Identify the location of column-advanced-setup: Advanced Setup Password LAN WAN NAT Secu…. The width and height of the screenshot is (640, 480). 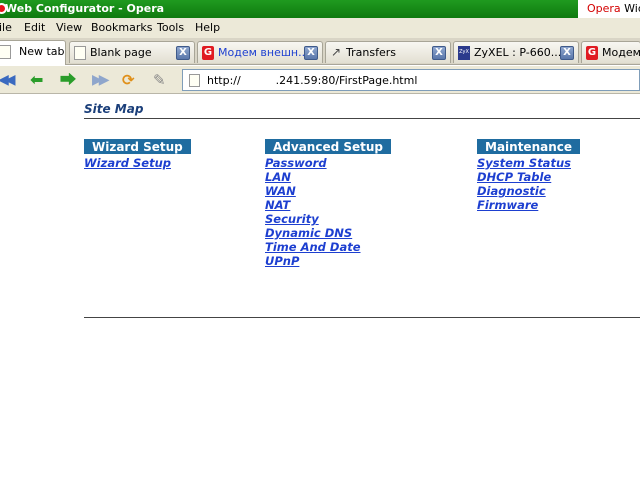
(328, 203).